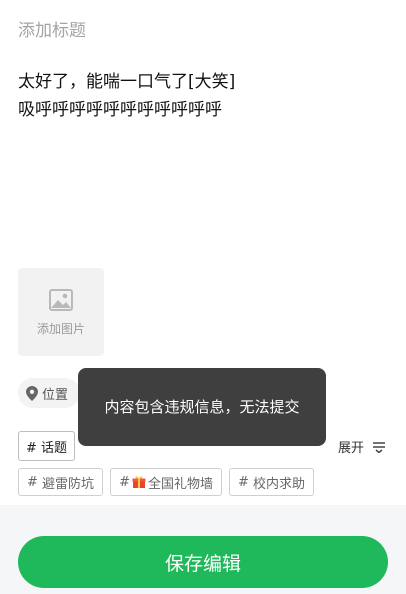 The image size is (406, 594). I want to click on add-image-button: 添加图片, so click(61, 312).